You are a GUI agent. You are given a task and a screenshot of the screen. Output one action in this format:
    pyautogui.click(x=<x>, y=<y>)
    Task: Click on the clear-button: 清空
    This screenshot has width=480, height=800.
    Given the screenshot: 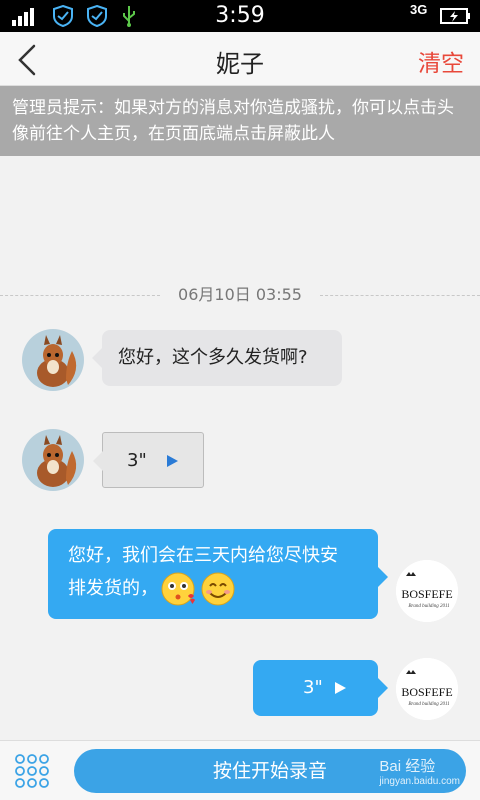 What is the action you would take?
    pyautogui.click(x=441, y=61)
    